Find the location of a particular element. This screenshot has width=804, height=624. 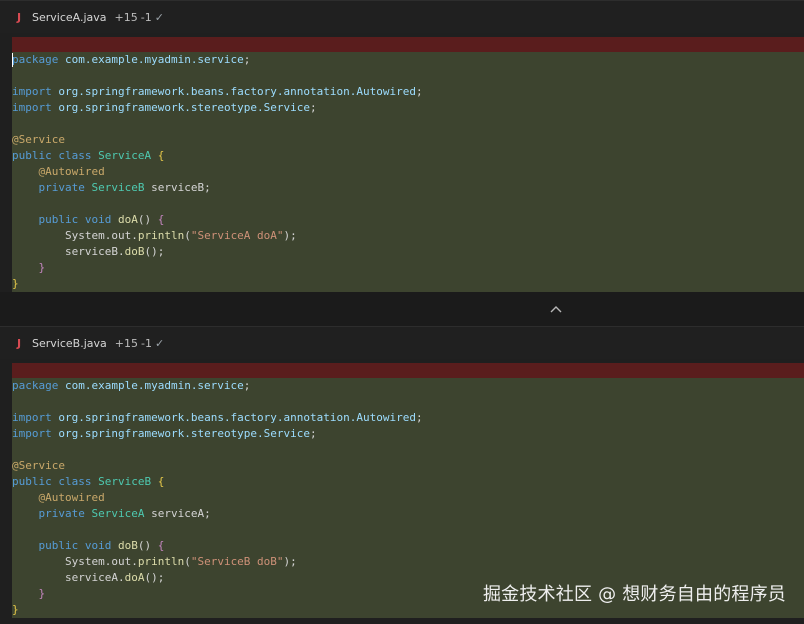

java-file-icon: J is located at coordinates (19, 343).